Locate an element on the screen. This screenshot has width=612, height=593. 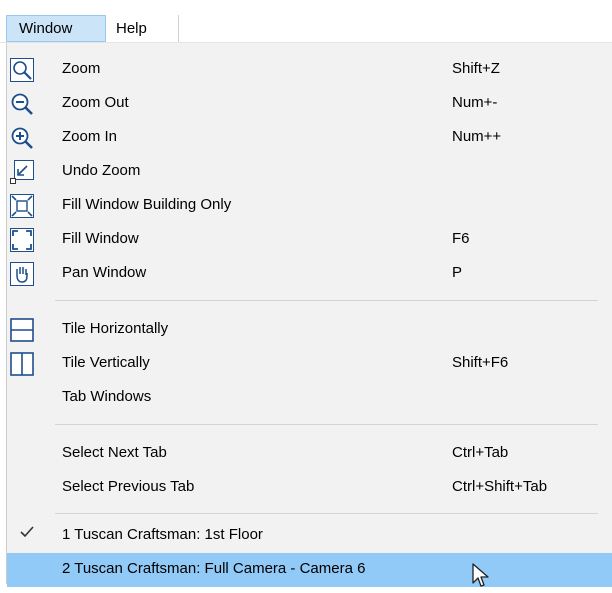
menu-item-shortcut: P is located at coordinates (457, 272).